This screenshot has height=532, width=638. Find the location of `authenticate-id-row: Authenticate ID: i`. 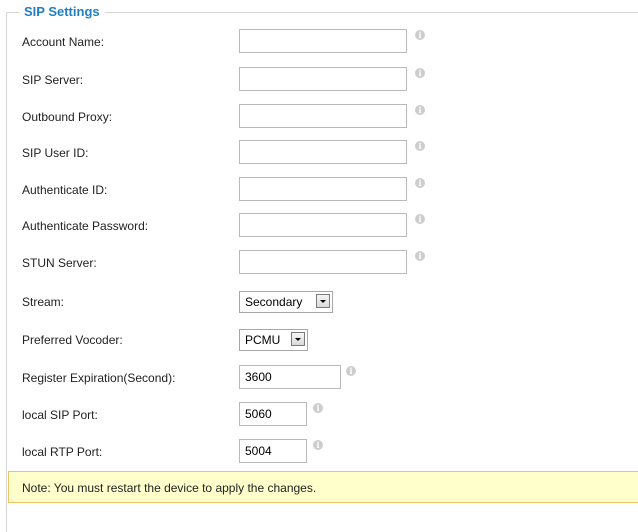

authenticate-id-row: Authenticate ID: i is located at coordinates (319, 190).